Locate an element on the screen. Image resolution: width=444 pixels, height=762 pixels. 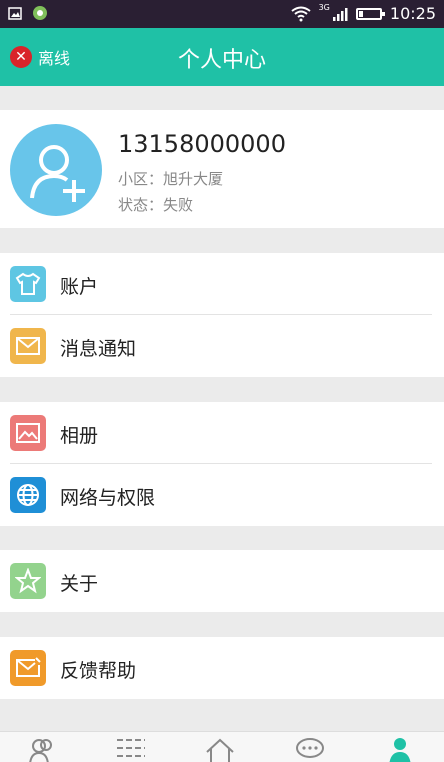
community-label: 小区： is located at coordinates (141, 179).